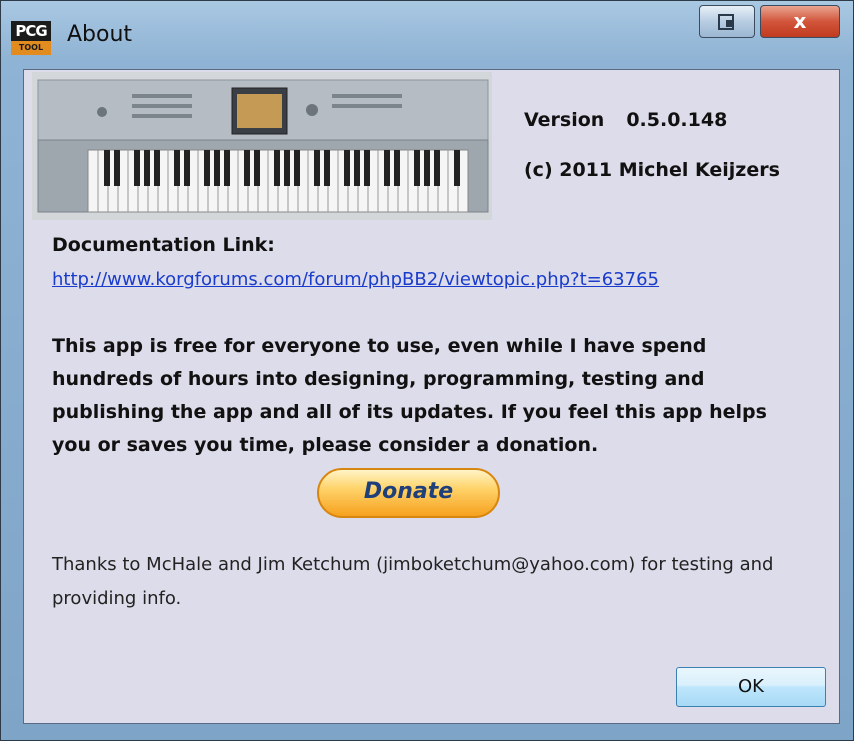  I want to click on close-icon: x, so click(800, 21).